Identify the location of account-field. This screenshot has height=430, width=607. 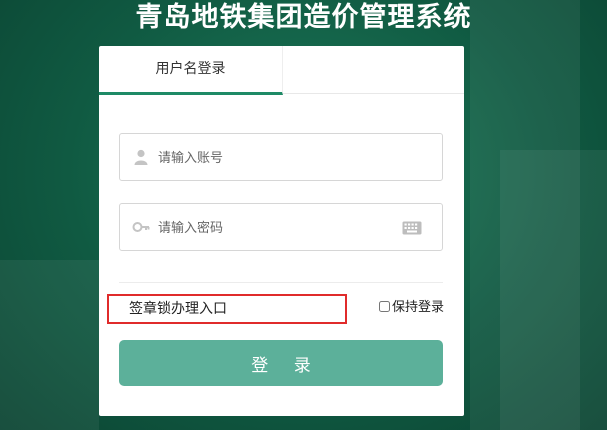
(281, 157).